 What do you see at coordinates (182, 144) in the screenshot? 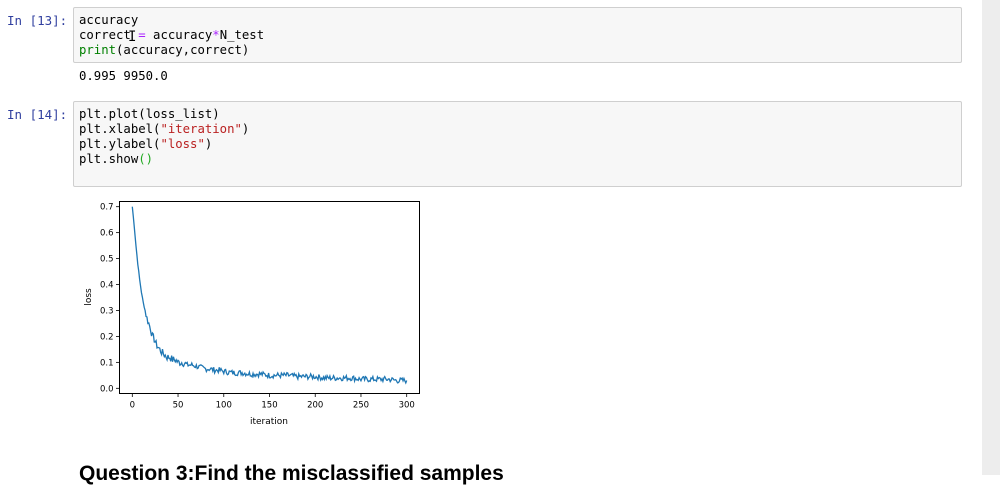
I see `code-token: "loss"` at bounding box center [182, 144].